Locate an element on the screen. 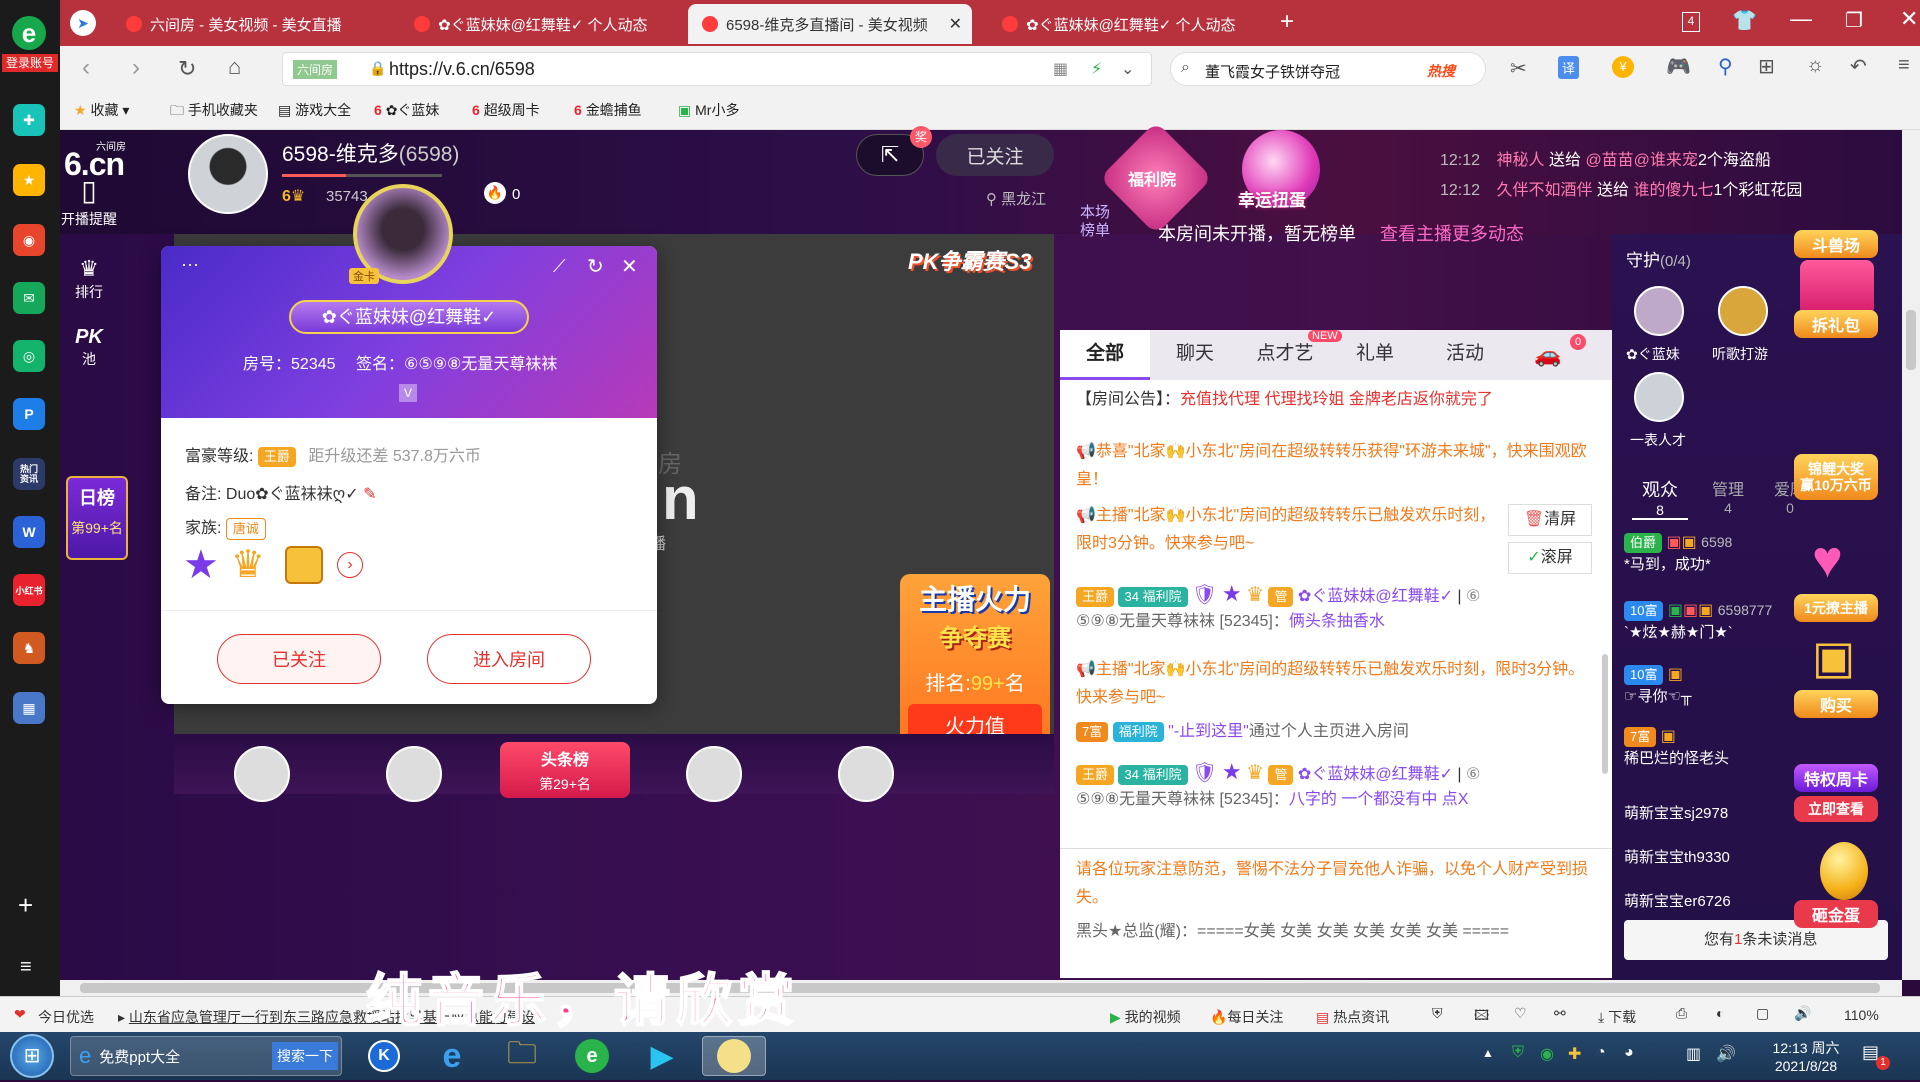 This screenshot has height=1082, width=1920. window-icon: ▢ is located at coordinates (1762, 1013).